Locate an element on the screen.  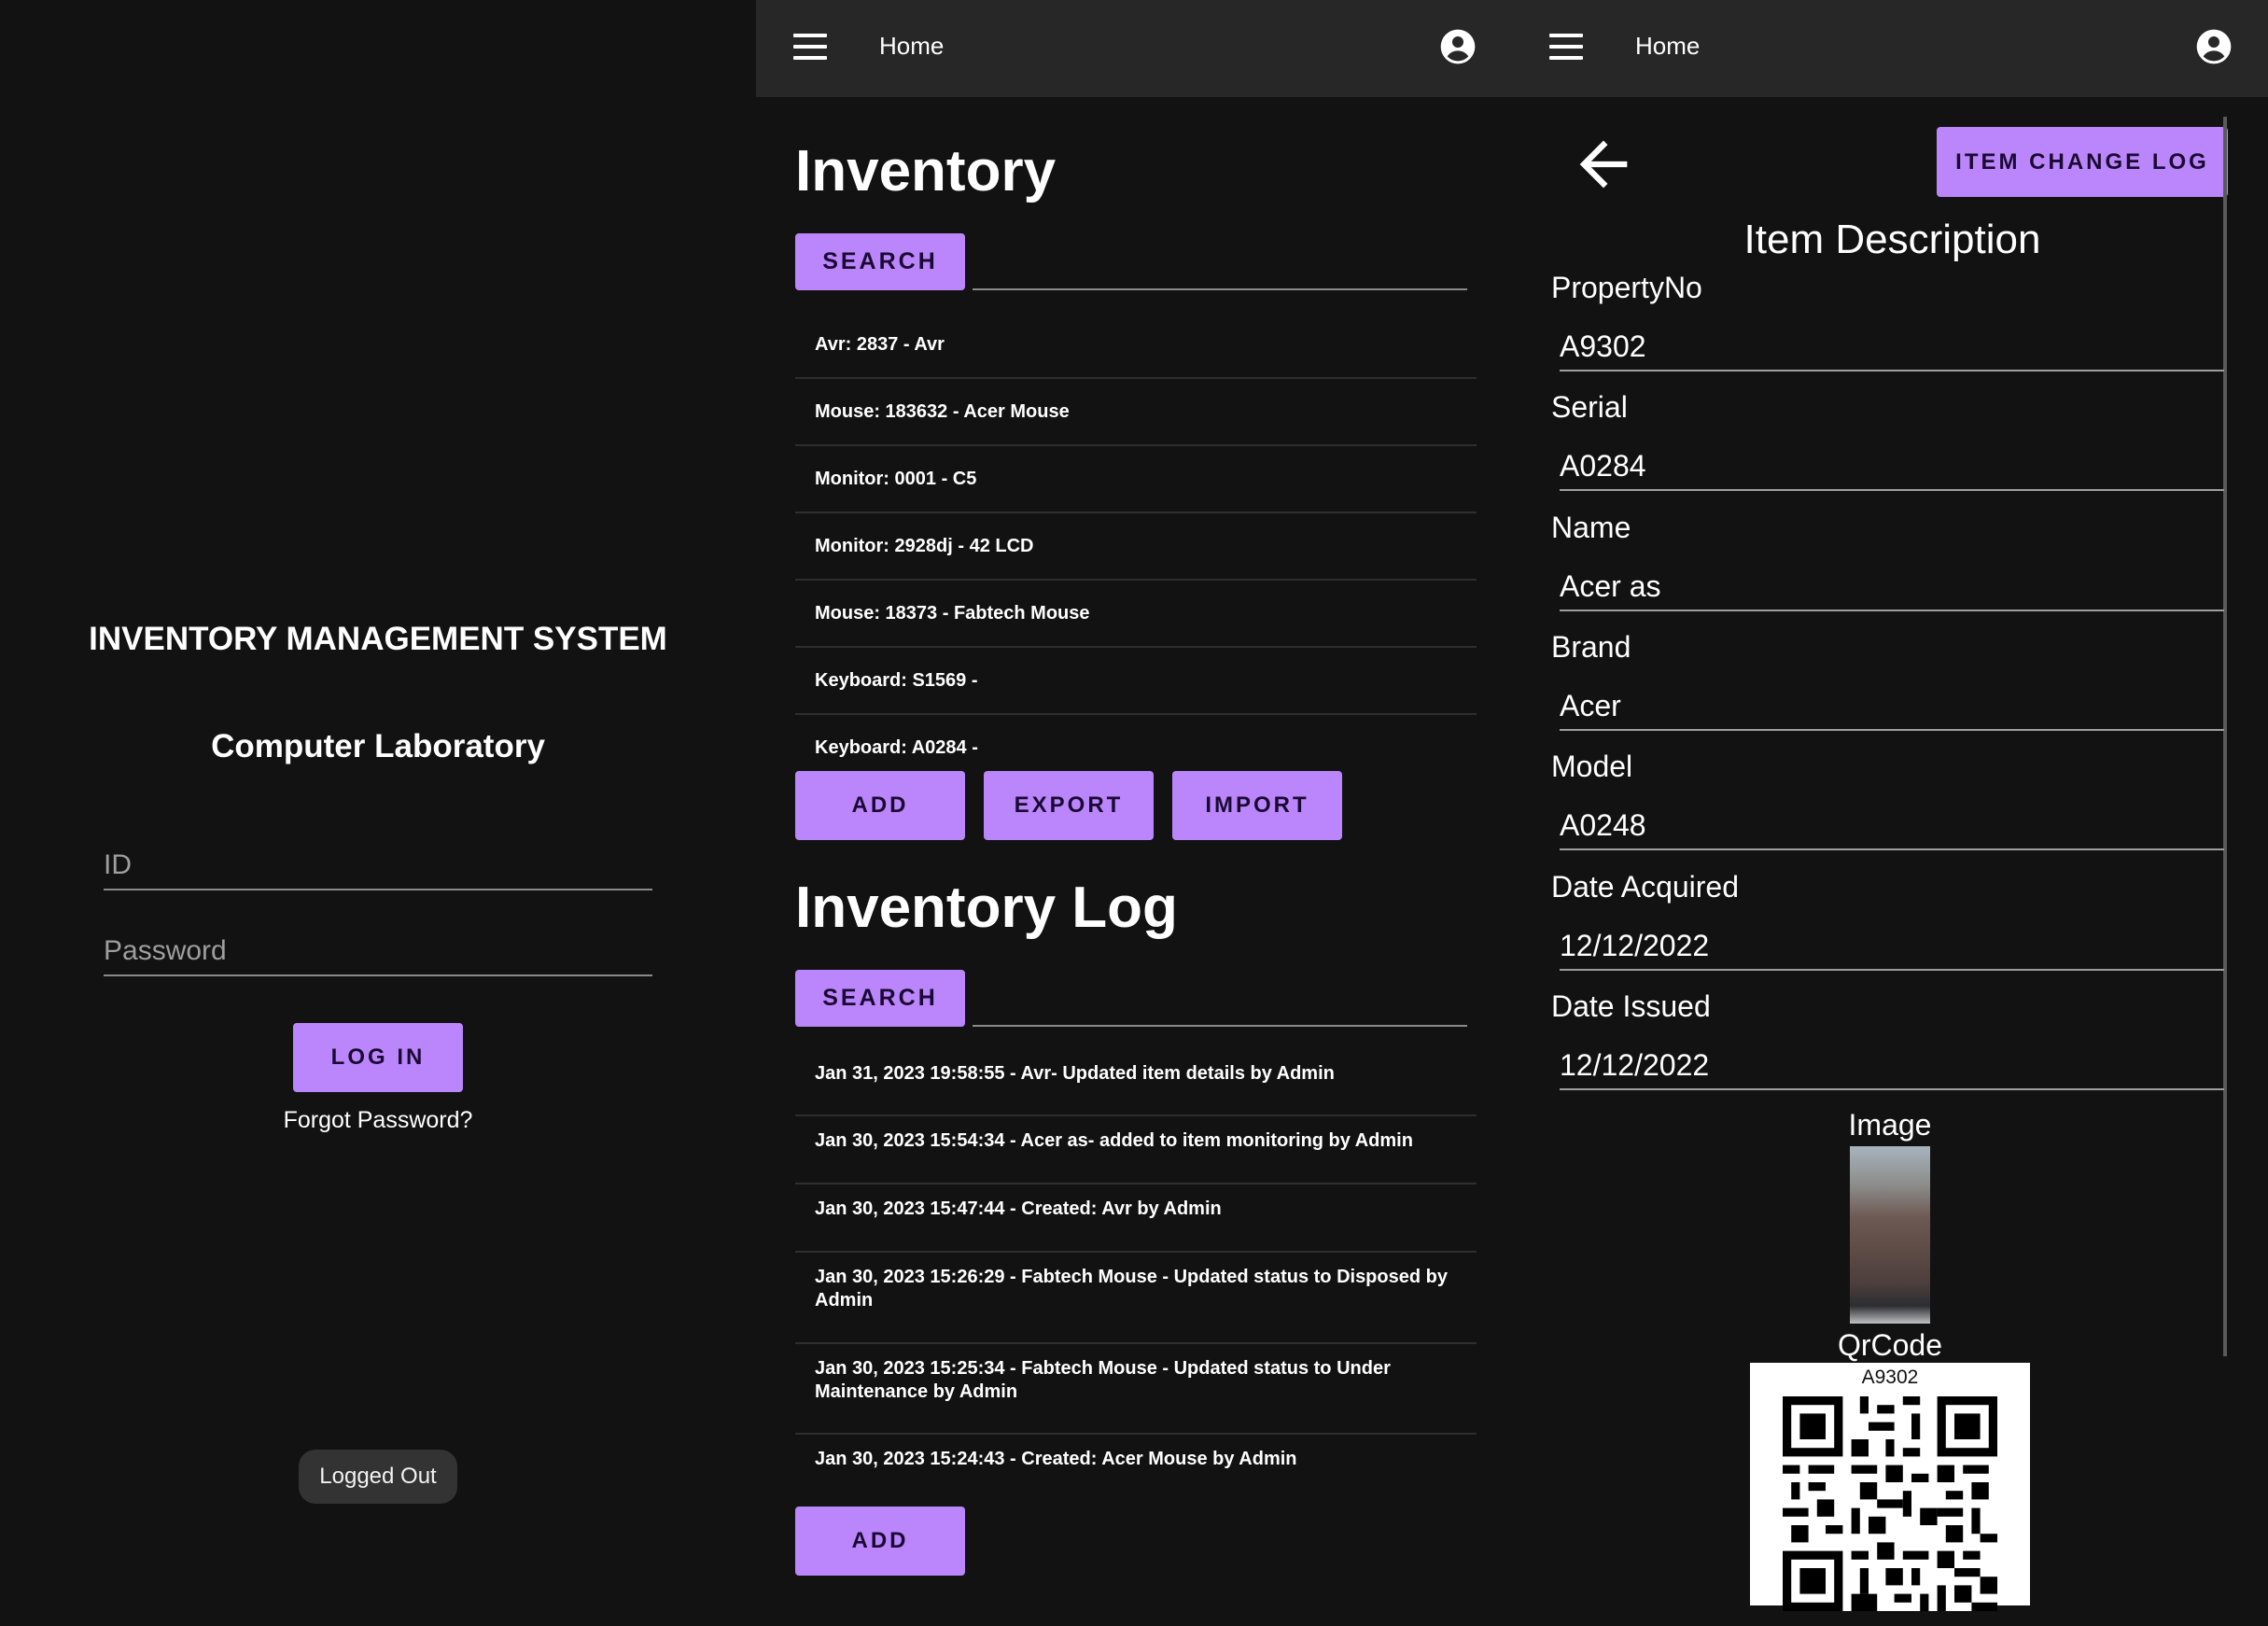
scrollbar is located at coordinates (2225, 736).